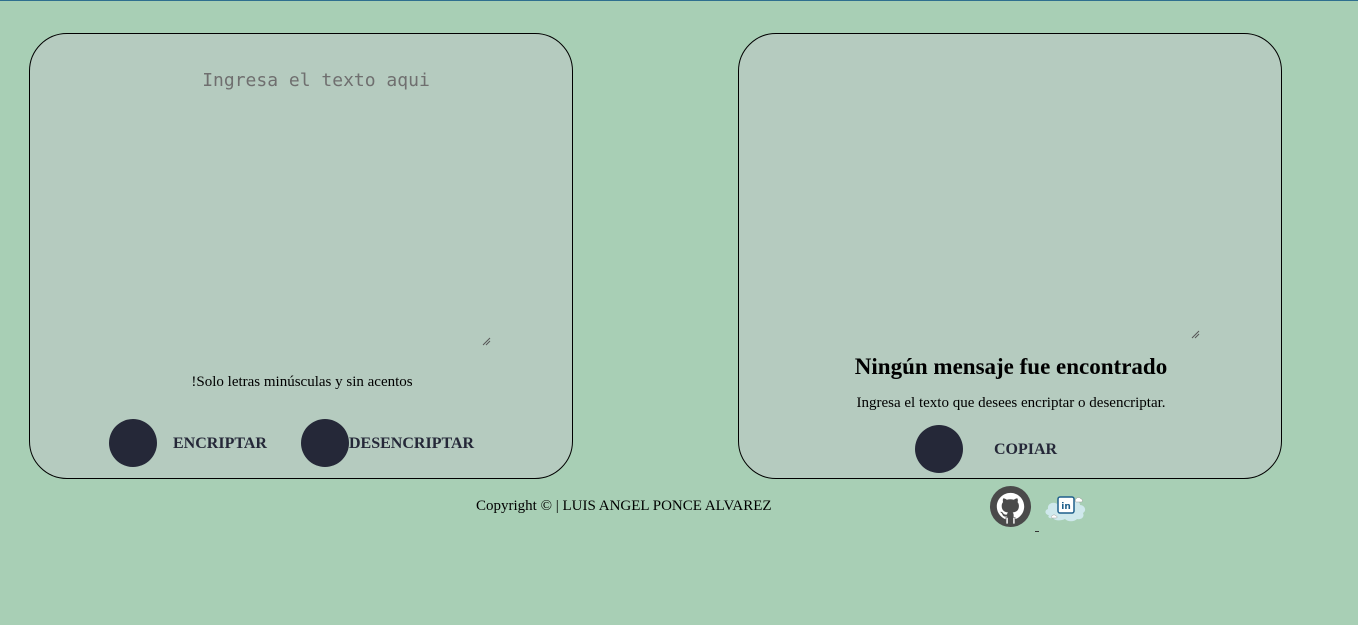 The image size is (1358, 625). I want to click on output-text-area, so click(979, 195).